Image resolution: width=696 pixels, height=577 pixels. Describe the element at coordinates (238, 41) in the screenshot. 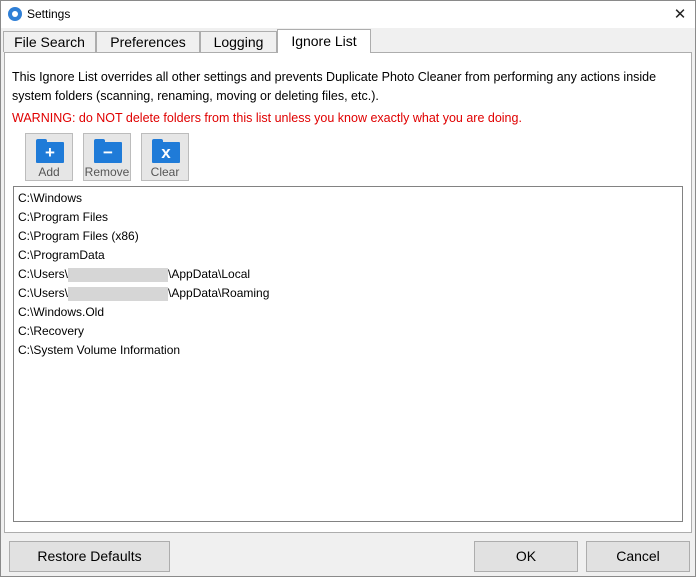

I see `tab-logging: Logging` at that location.